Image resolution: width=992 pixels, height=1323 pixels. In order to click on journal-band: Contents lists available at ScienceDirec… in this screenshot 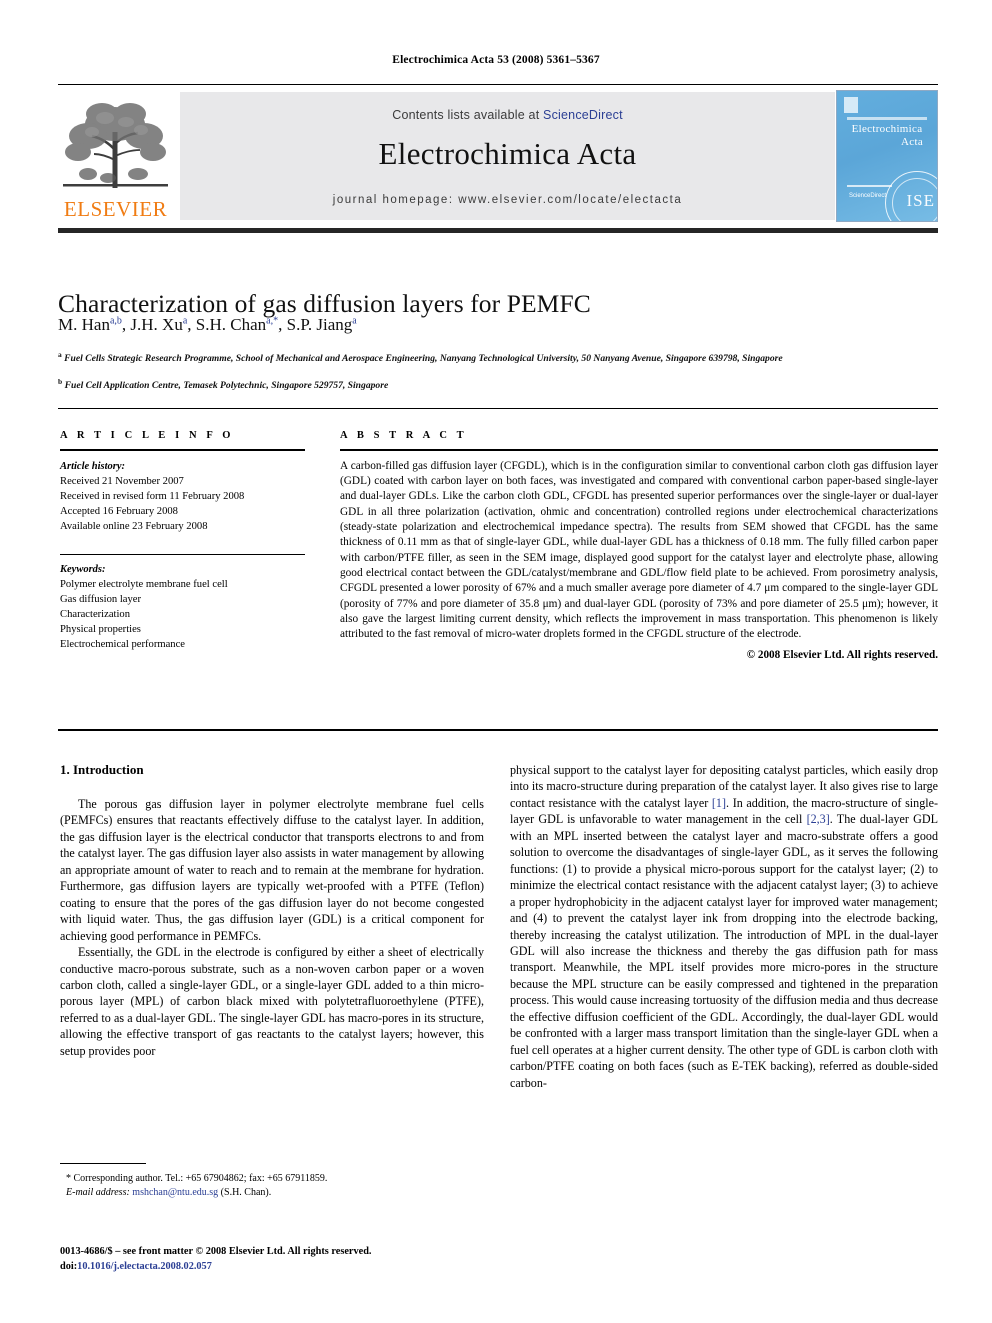, I will do `click(507, 156)`.